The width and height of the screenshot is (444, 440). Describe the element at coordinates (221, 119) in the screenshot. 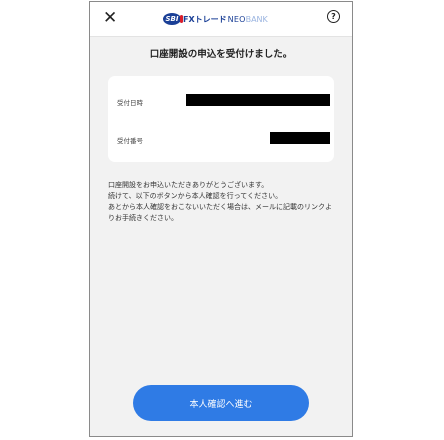

I see `receipt-card: 受付日時 受付番号` at that location.